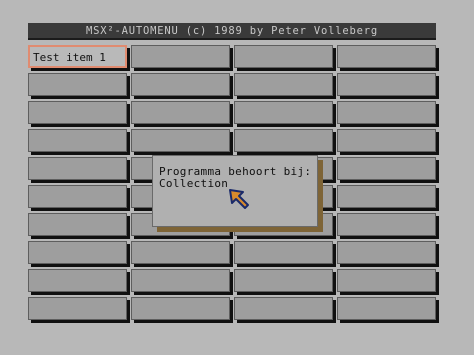  I want to click on menu-item-selected: Test item 1, so click(77, 56).